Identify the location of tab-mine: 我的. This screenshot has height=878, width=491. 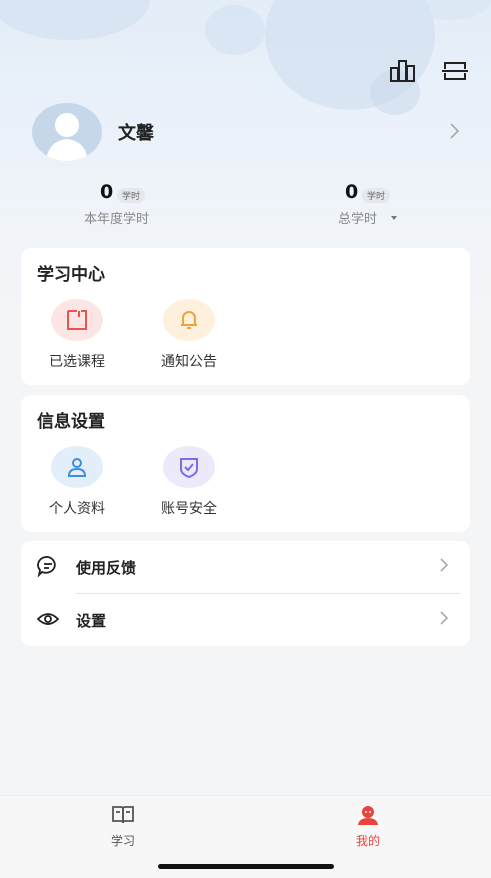
(368, 826).